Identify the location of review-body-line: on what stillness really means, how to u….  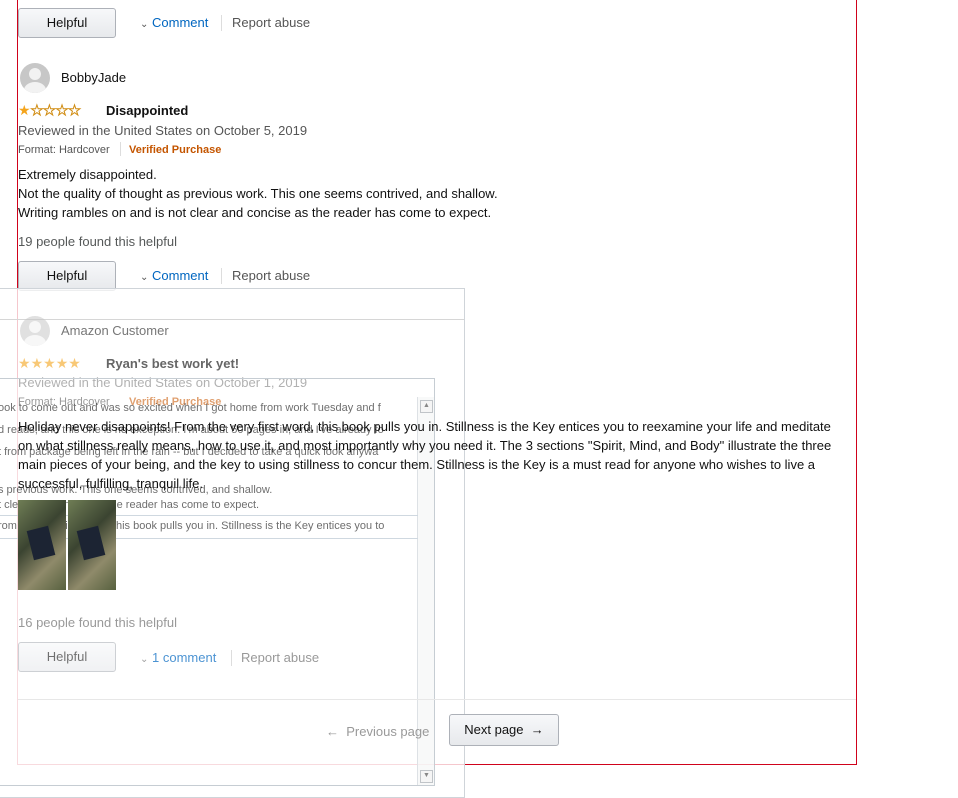
(425, 445).